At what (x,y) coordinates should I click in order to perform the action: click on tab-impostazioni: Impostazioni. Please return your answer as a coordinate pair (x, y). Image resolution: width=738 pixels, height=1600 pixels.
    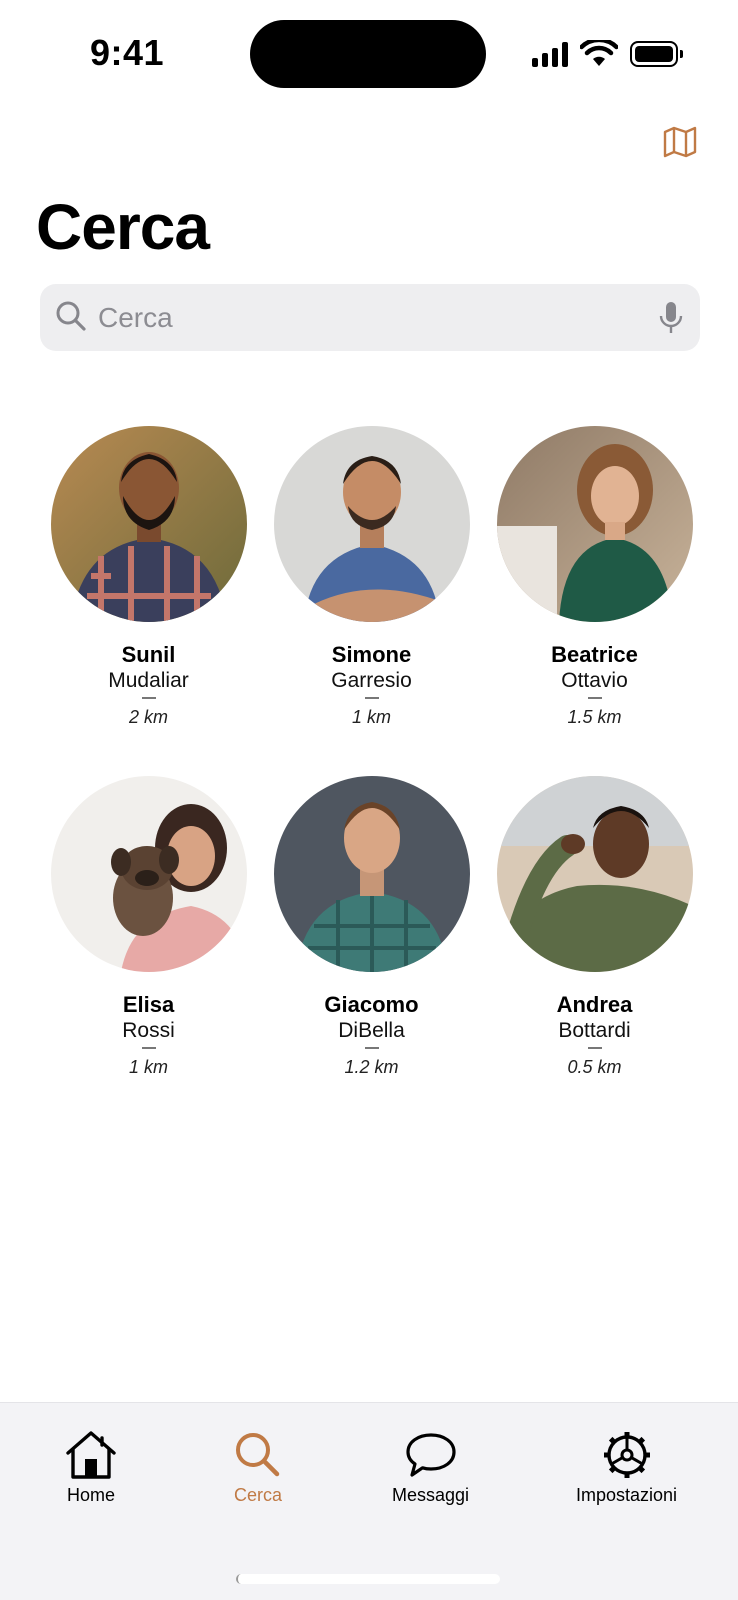
    Looking at the image, I should click on (626, 1467).